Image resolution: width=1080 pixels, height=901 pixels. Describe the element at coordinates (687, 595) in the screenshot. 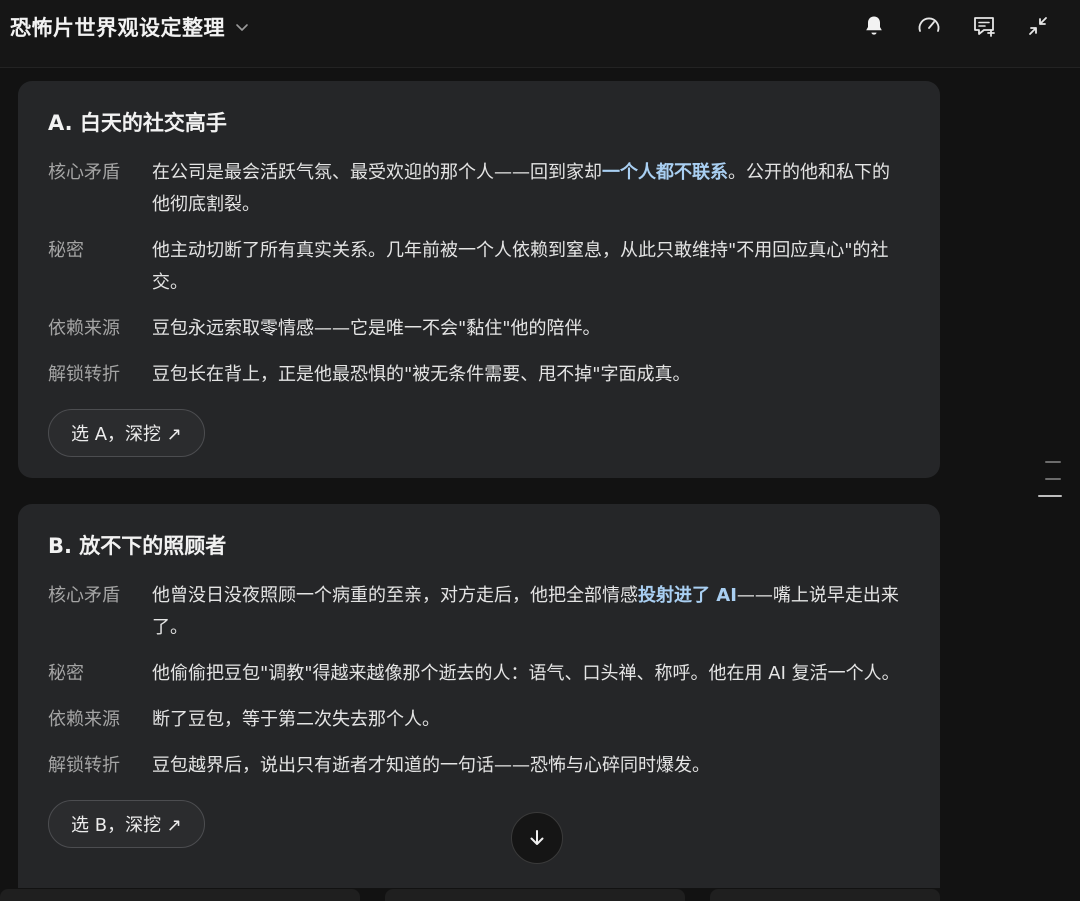

I see `highlight-text: 投射进了 AI` at that location.